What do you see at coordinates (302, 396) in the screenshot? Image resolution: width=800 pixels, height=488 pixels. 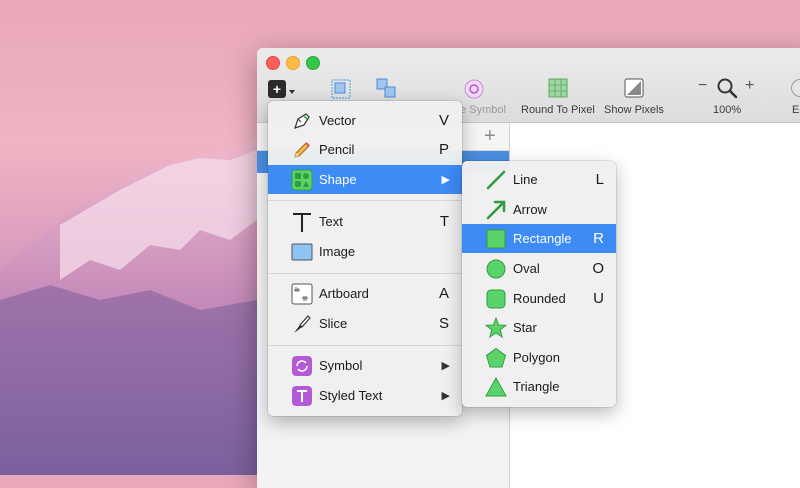 I see `styled-text-icon` at bounding box center [302, 396].